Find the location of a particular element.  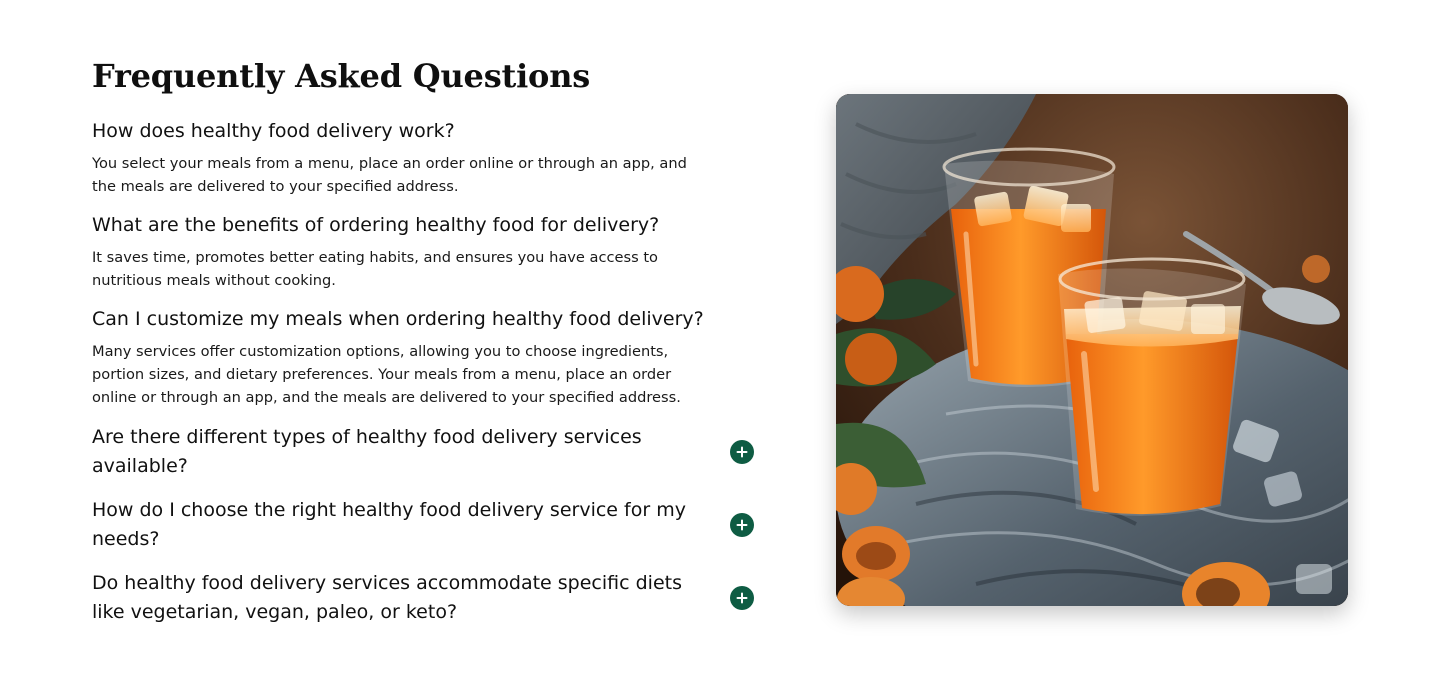

faq-question: How does healthy food delivery work? is located at coordinates (422, 131).